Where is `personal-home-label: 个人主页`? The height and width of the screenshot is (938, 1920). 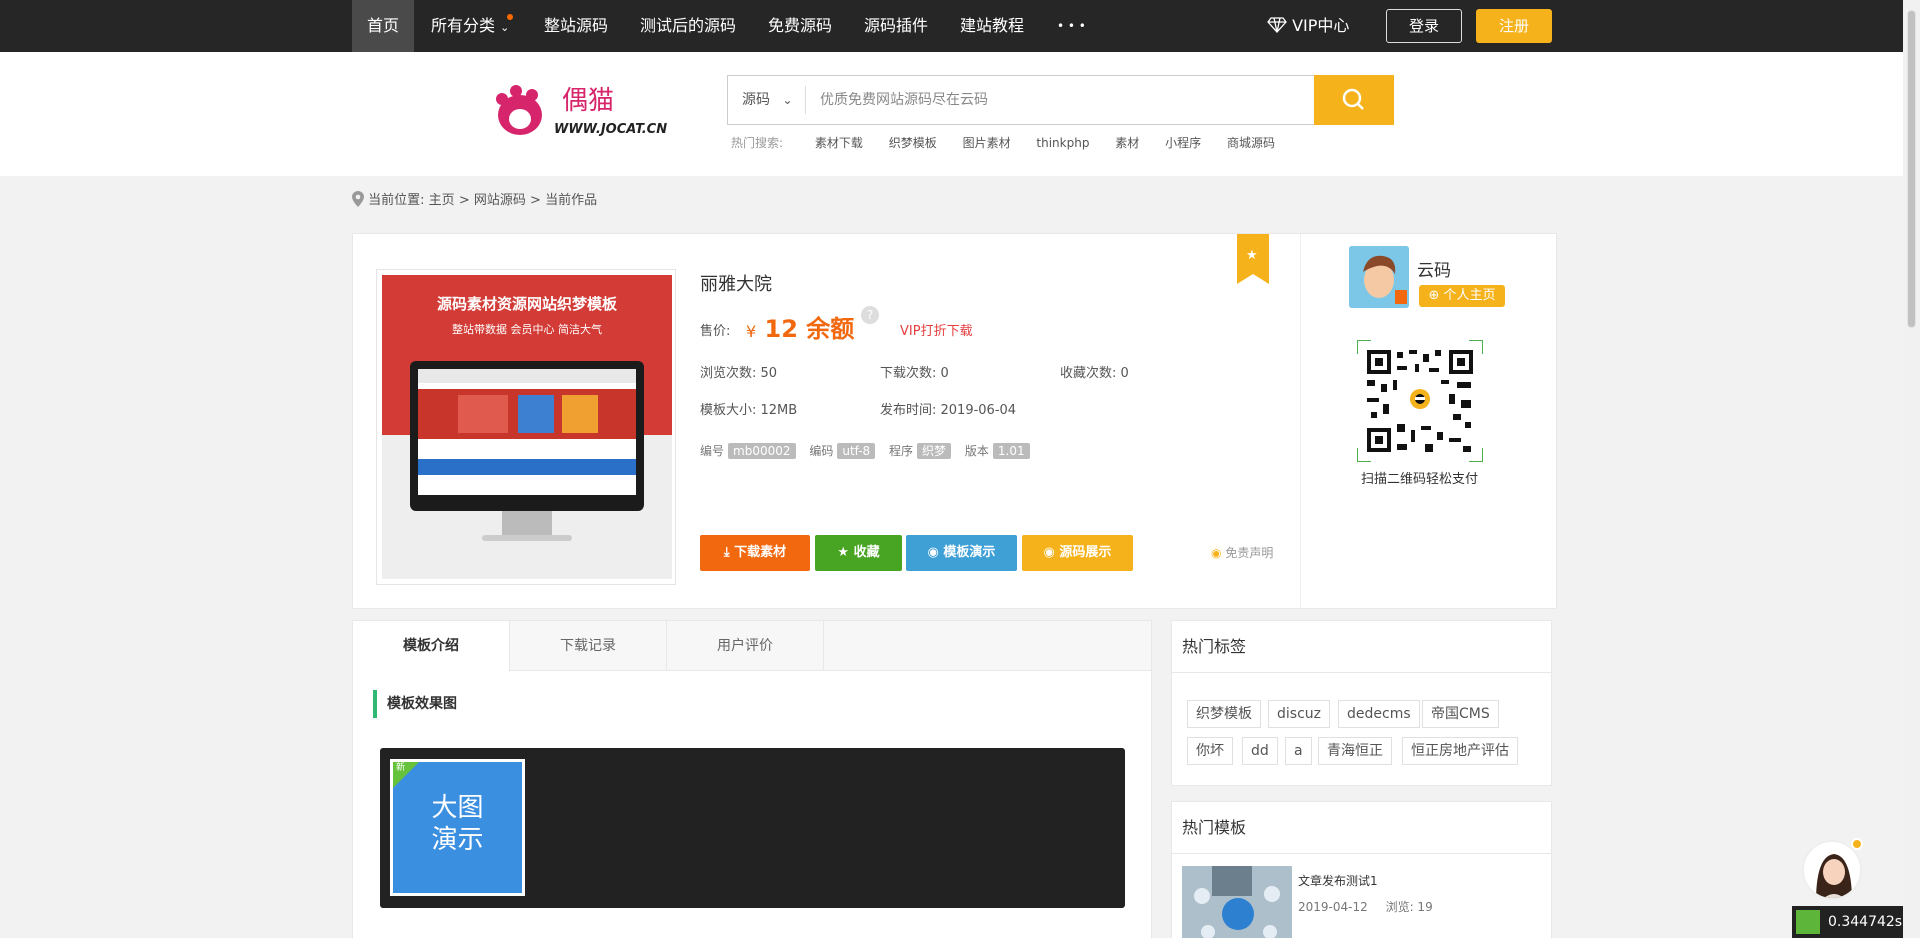 personal-home-label: 个人主页 is located at coordinates (1469, 295).